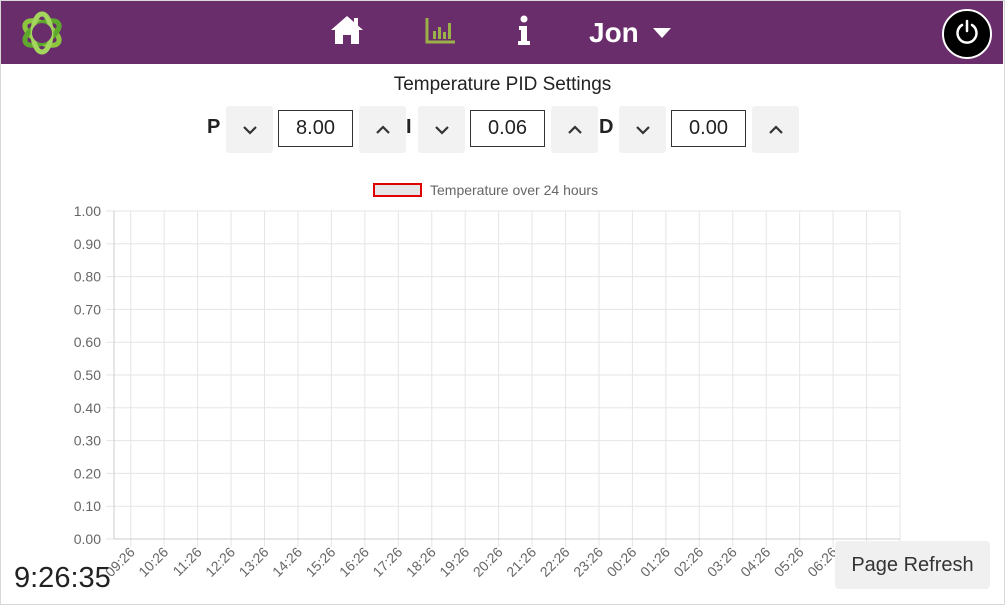 The height and width of the screenshot is (605, 1005). I want to click on d-decrease-button, so click(642, 129).